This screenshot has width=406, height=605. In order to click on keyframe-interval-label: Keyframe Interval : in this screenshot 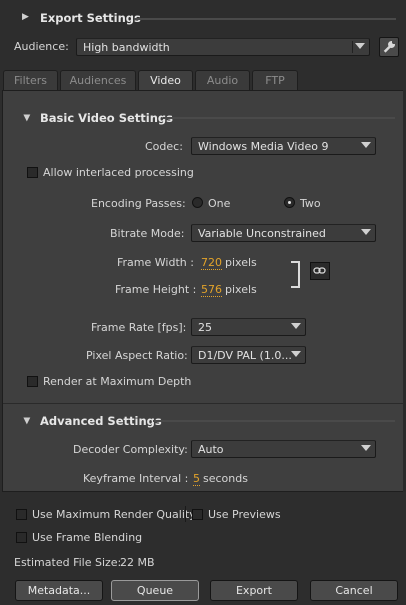, I will do `click(136, 478)`.